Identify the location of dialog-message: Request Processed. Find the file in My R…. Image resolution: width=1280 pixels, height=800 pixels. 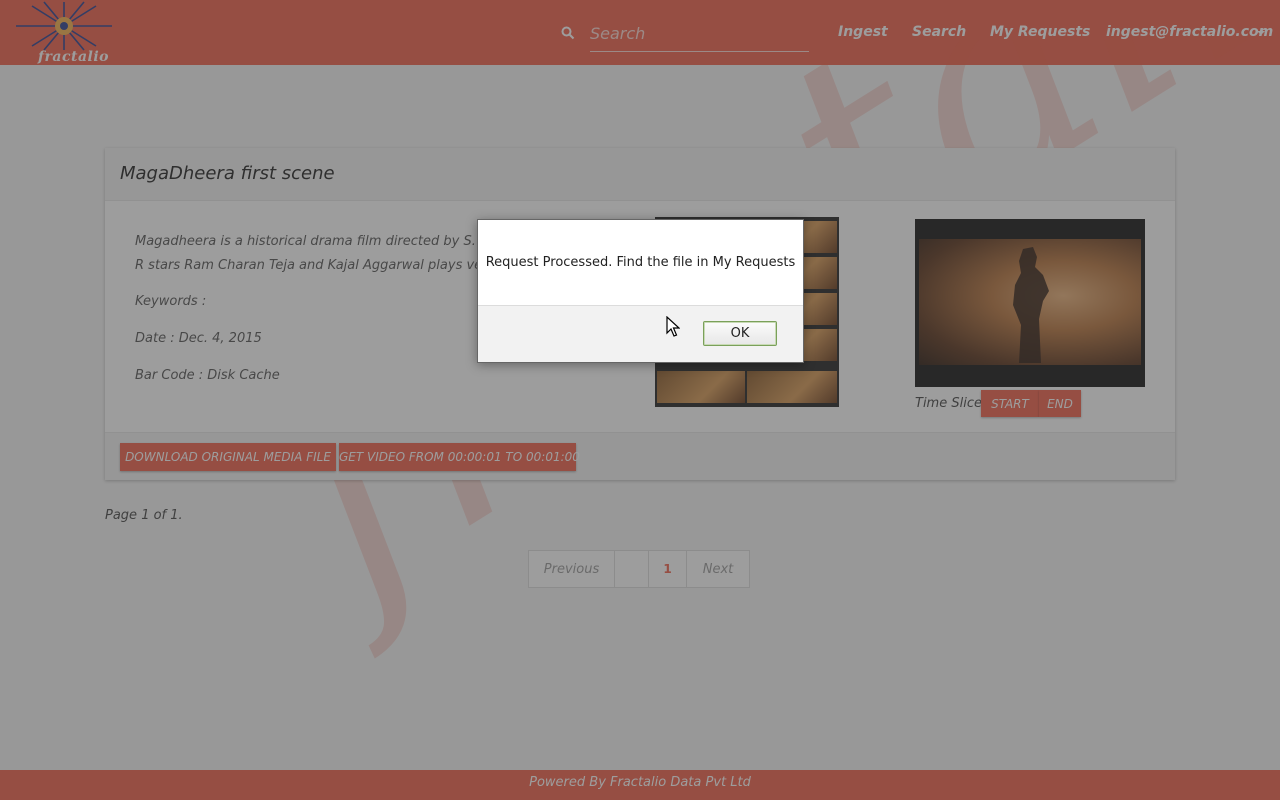
(640, 262).